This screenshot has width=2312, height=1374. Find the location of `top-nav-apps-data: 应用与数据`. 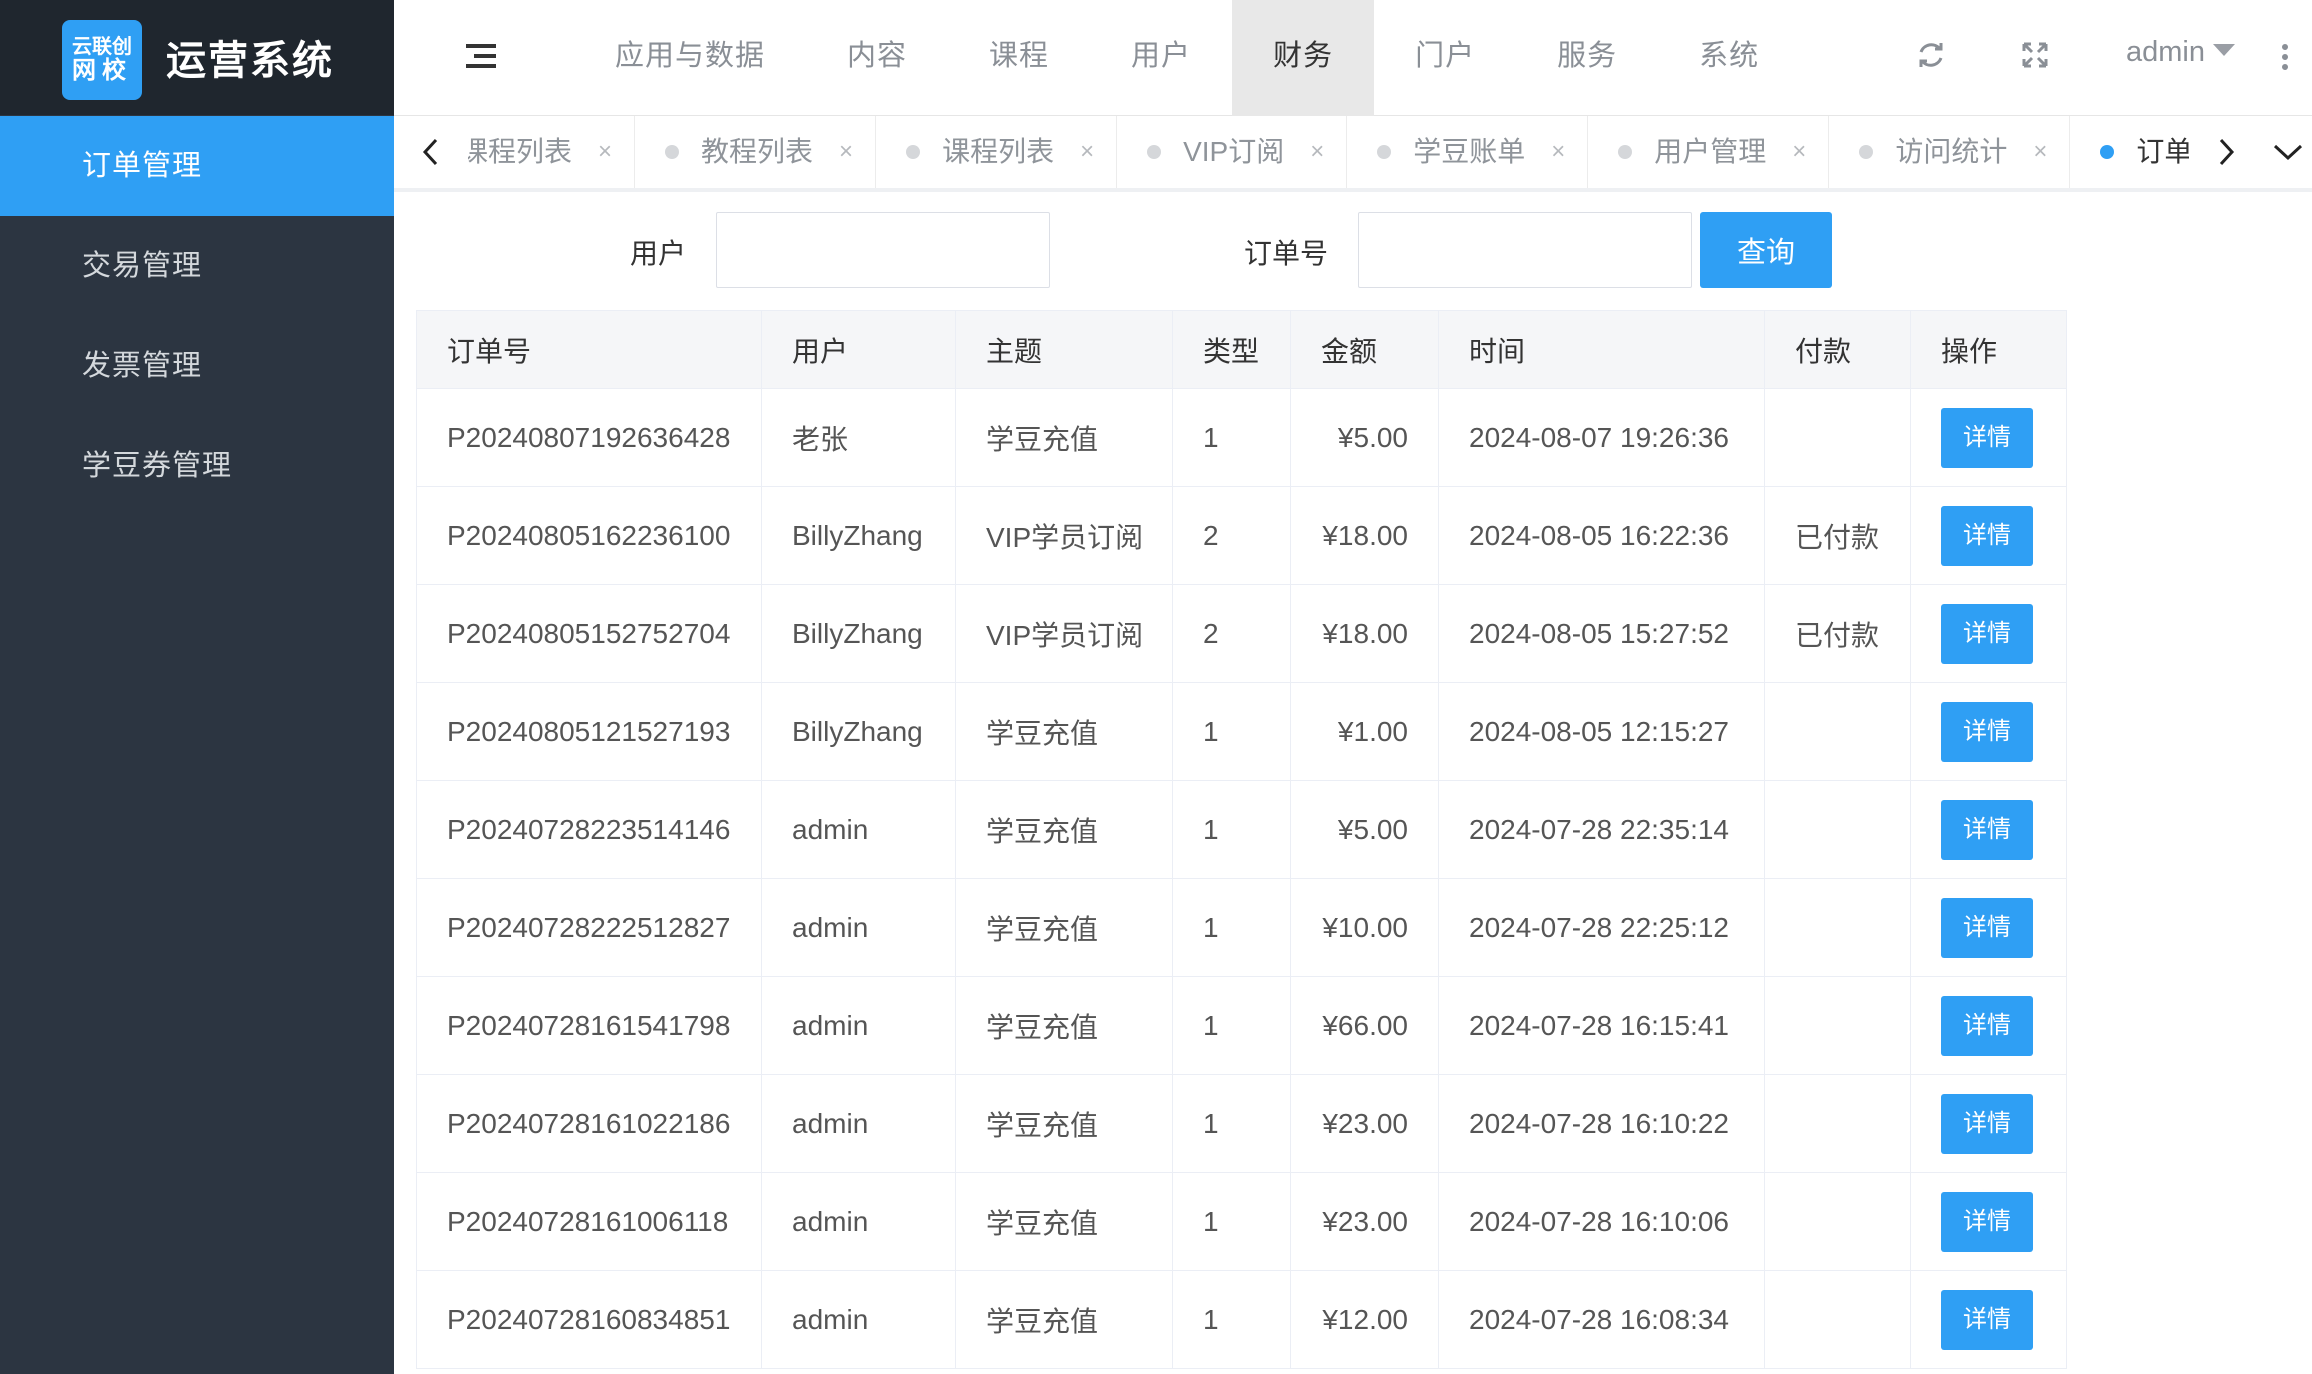

top-nav-apps-data: 应用与数据 is located at coordinates (690, 58).